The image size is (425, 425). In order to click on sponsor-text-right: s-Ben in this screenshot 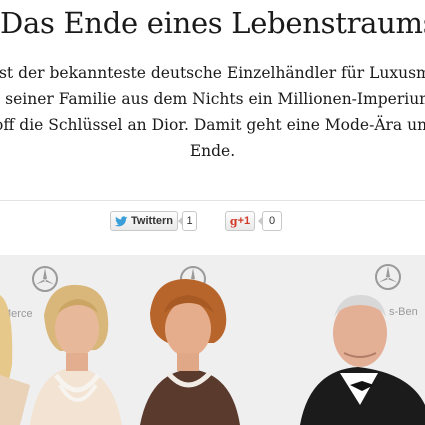, I will do `click(403, 312)`.